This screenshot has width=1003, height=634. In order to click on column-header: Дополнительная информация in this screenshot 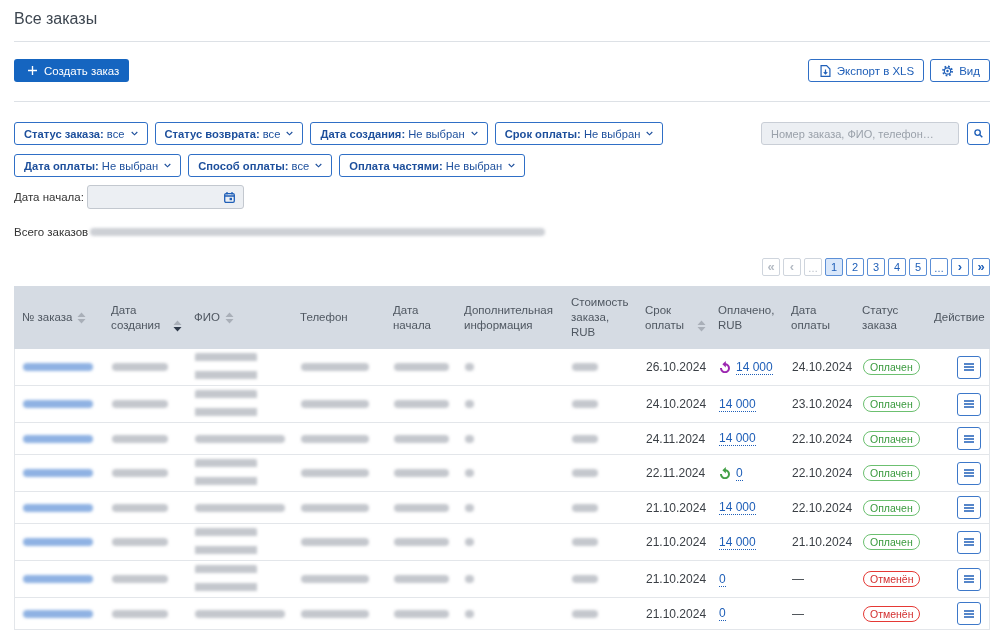, I will do `click(509, 317)`.